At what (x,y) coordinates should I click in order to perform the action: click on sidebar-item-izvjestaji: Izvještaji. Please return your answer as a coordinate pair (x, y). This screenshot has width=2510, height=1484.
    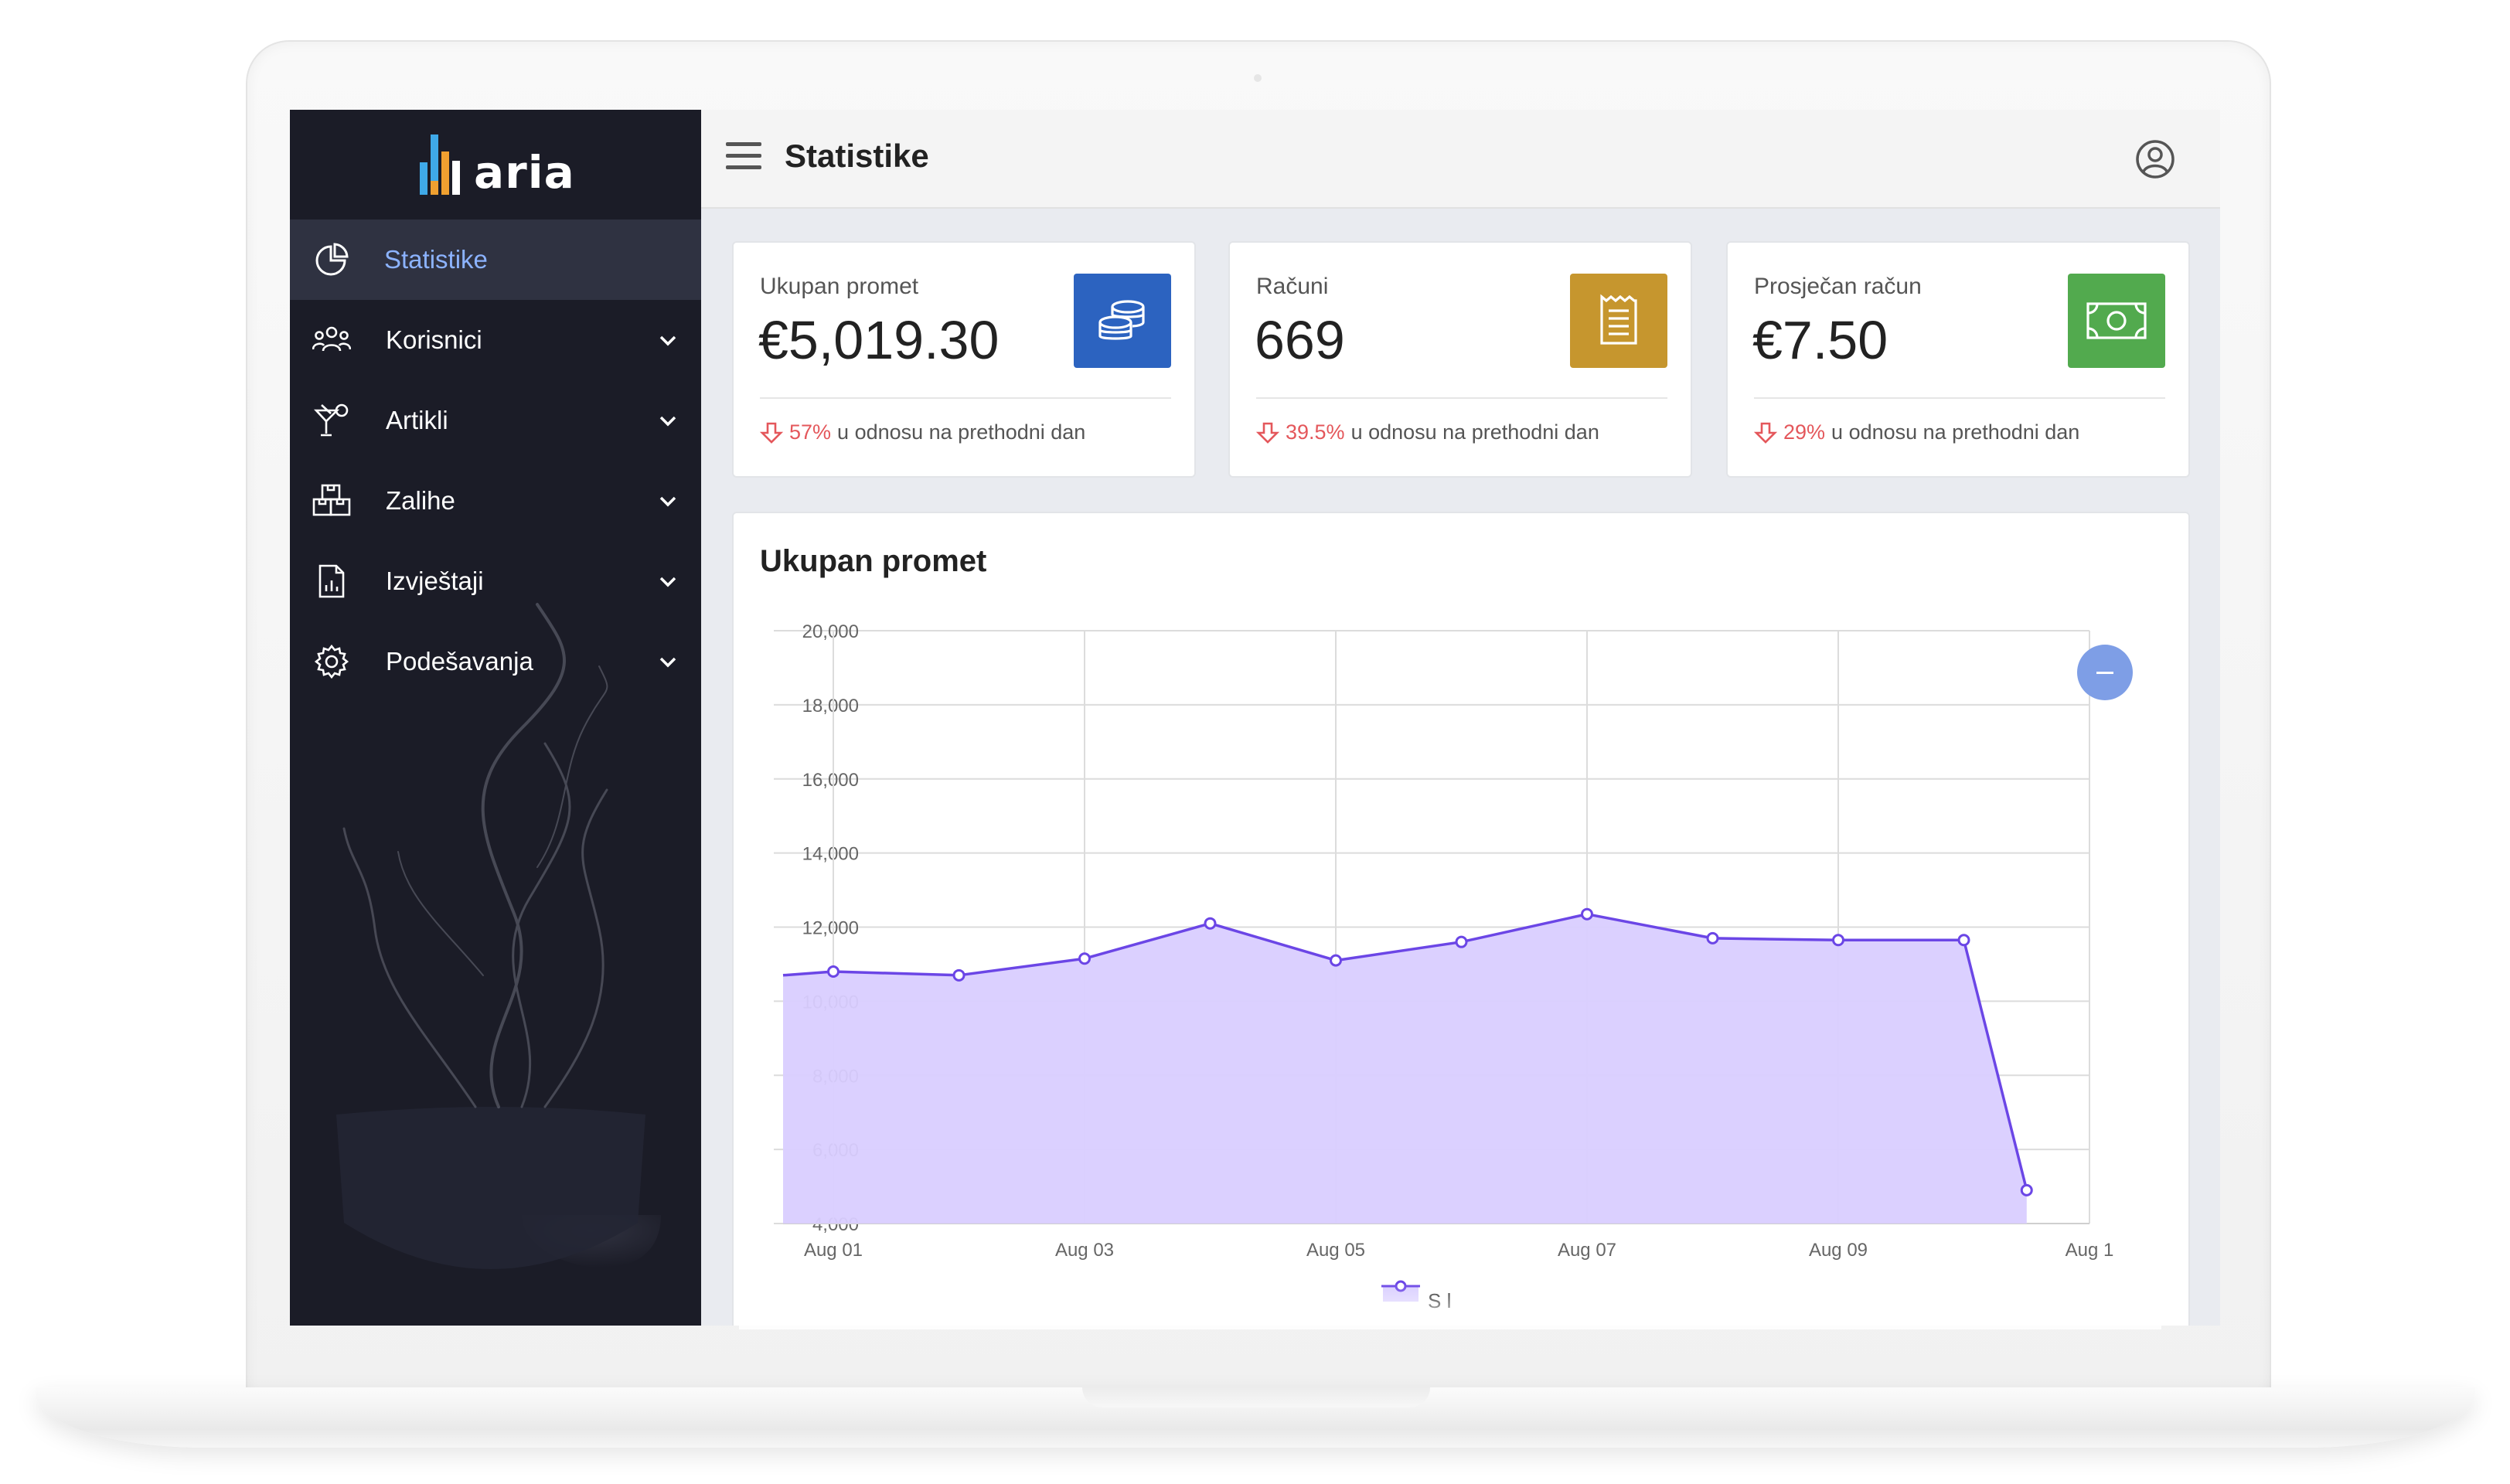
    Looking at the image, I should click on (495, 581).